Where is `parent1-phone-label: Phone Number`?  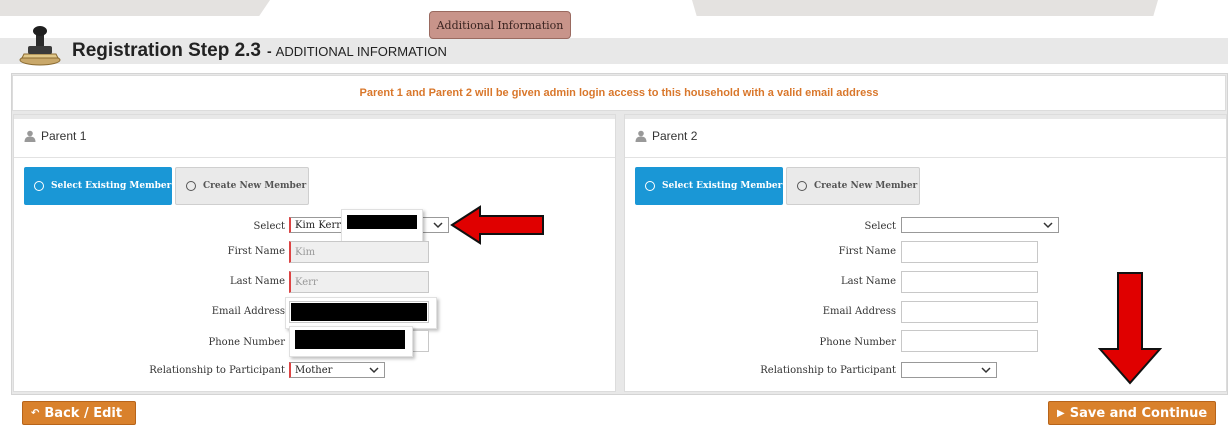 parent1-phone-label: Phone Number is located at coordinates (247, 342).